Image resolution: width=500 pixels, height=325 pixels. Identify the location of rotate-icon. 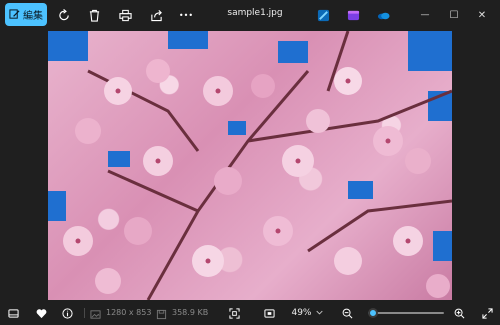
(63, 14).